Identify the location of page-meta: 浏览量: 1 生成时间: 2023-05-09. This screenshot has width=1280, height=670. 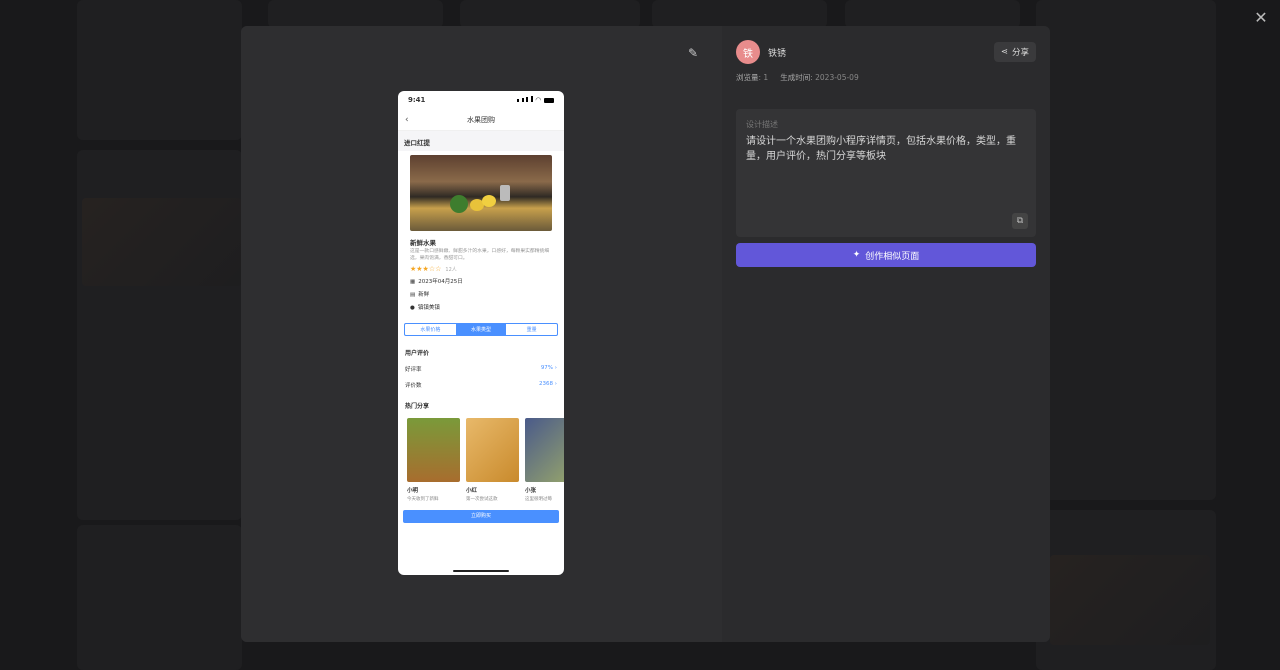
(886, 77).